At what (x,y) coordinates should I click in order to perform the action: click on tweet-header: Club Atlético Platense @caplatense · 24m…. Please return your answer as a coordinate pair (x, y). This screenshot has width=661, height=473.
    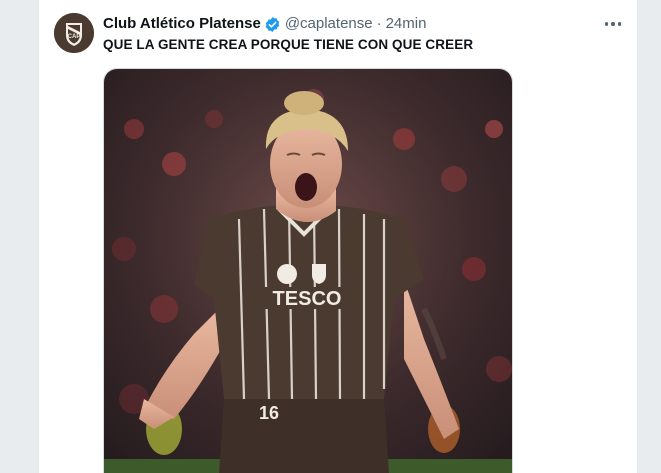
    Looking at the image, I should click on (264, 24).